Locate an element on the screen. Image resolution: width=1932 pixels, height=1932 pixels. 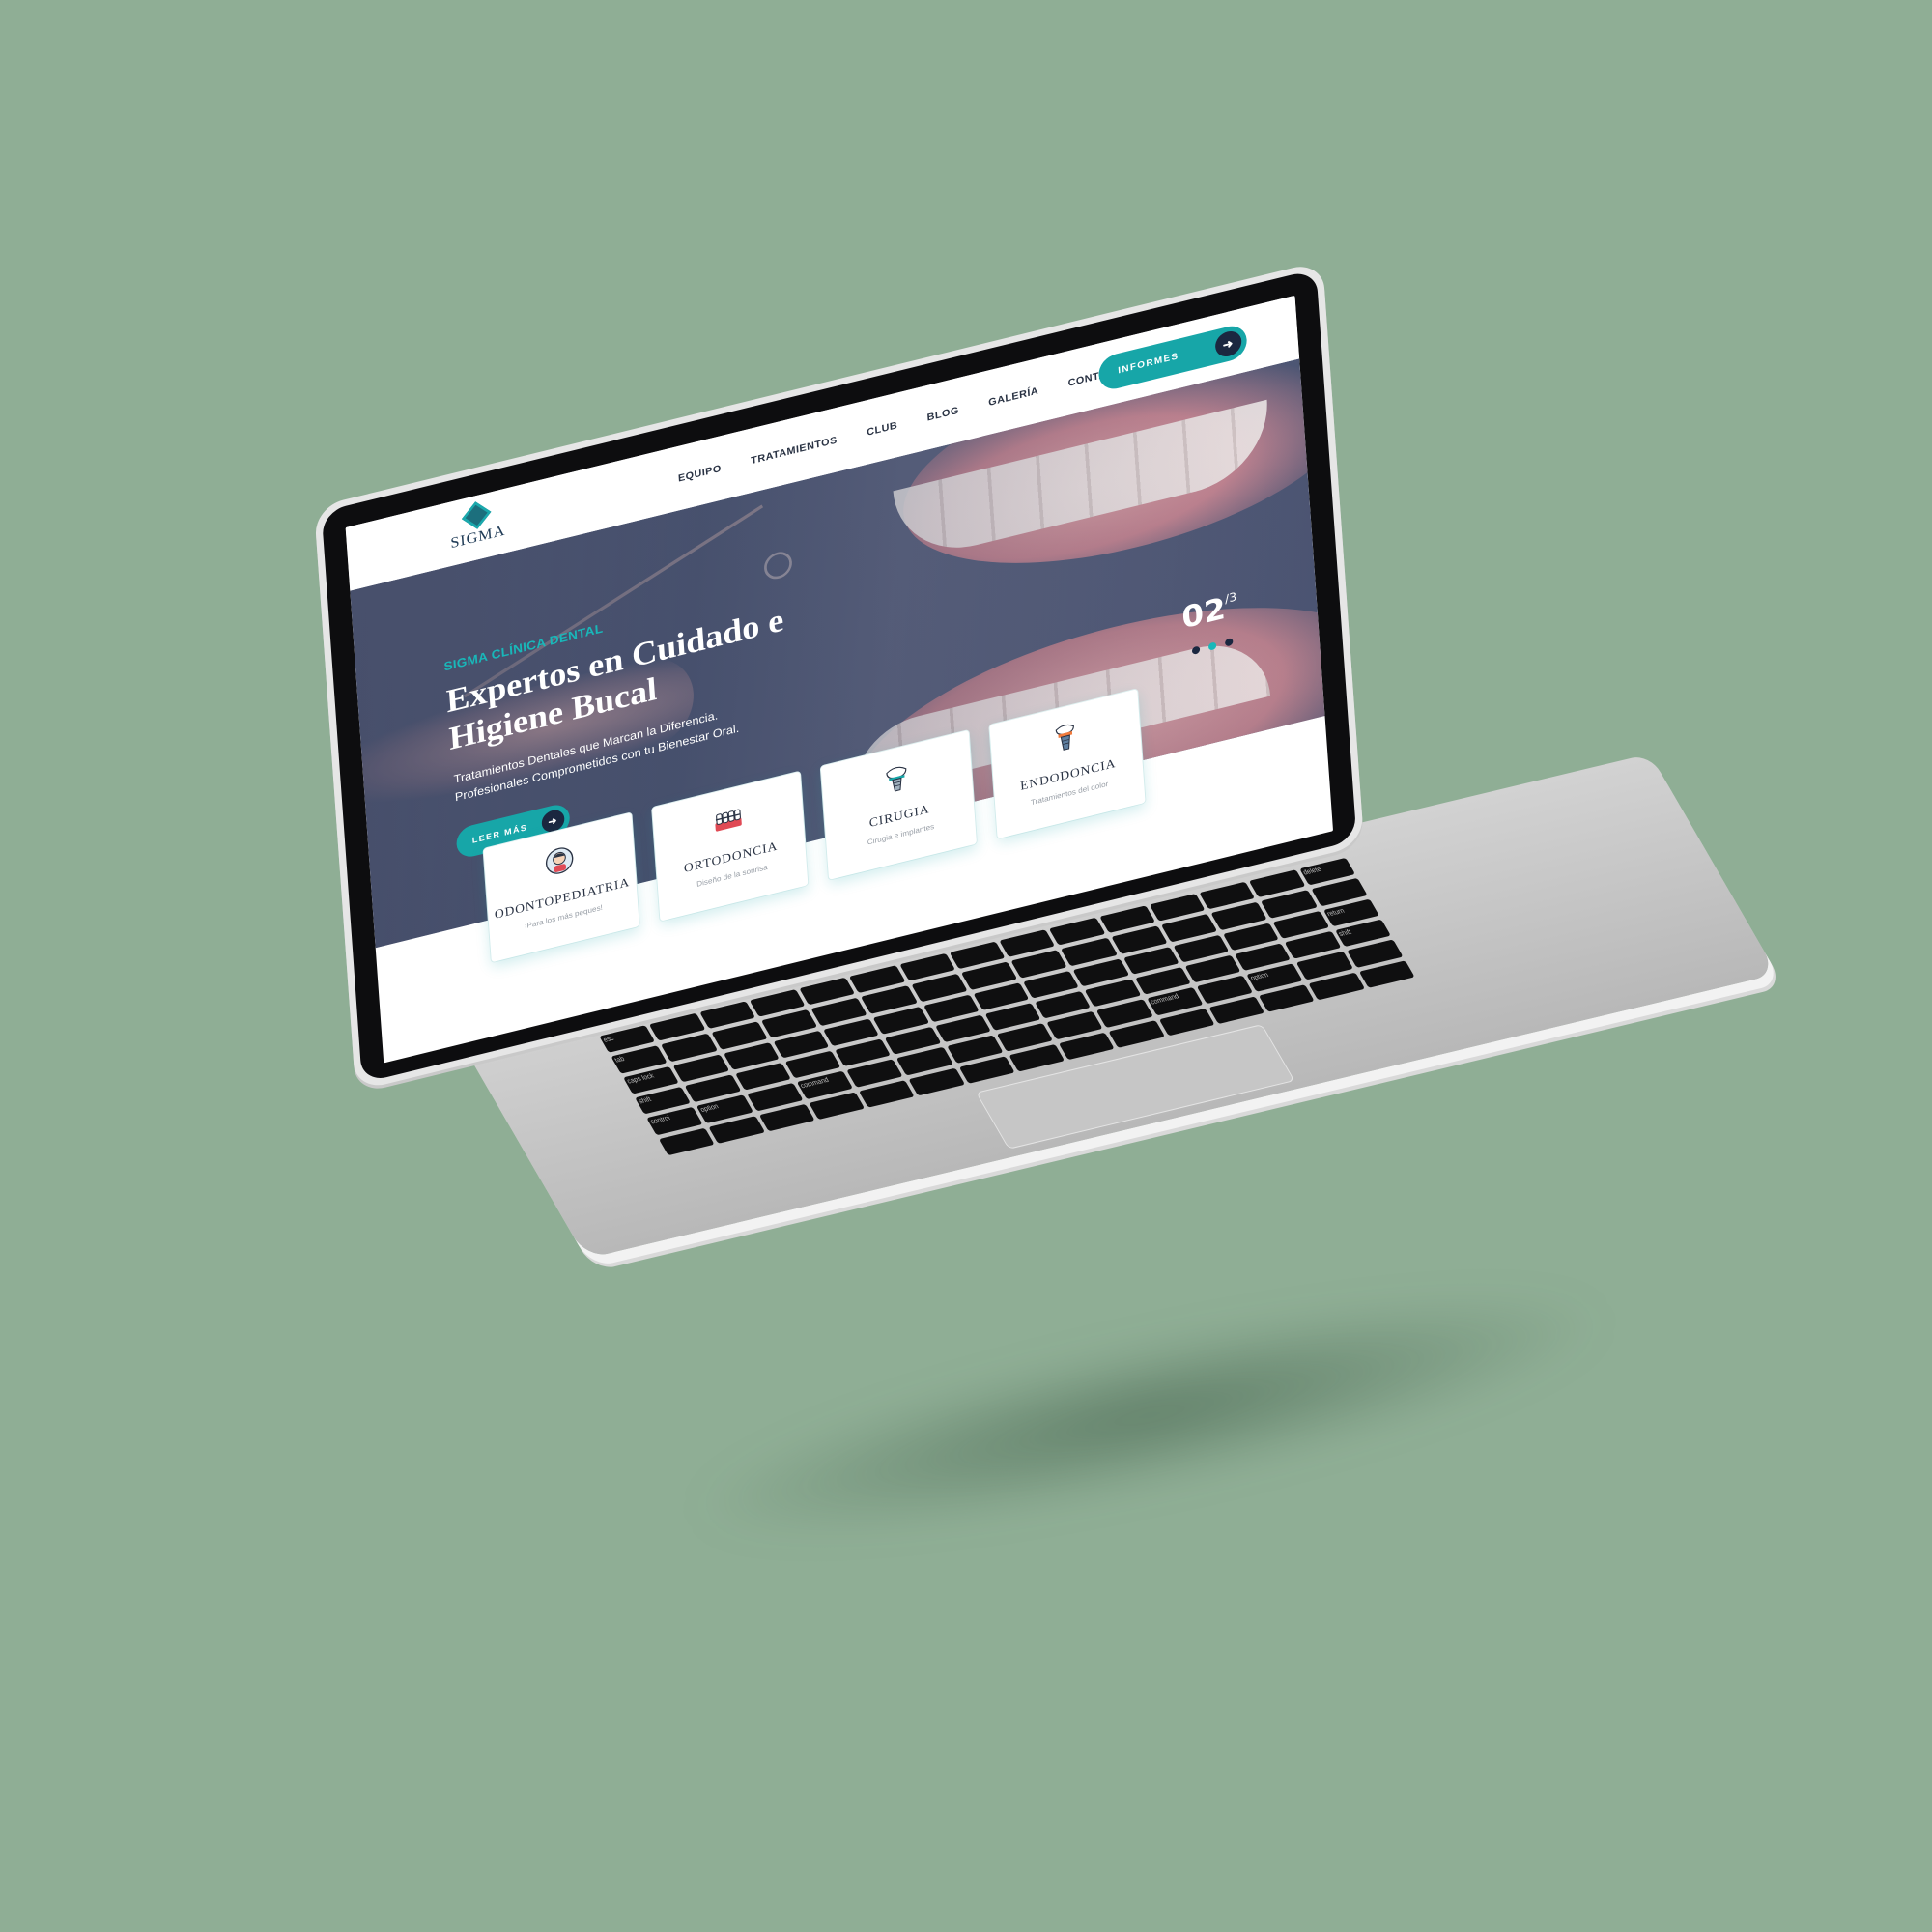
informes-label: INFORMES is located at coordinates (1148, 363).